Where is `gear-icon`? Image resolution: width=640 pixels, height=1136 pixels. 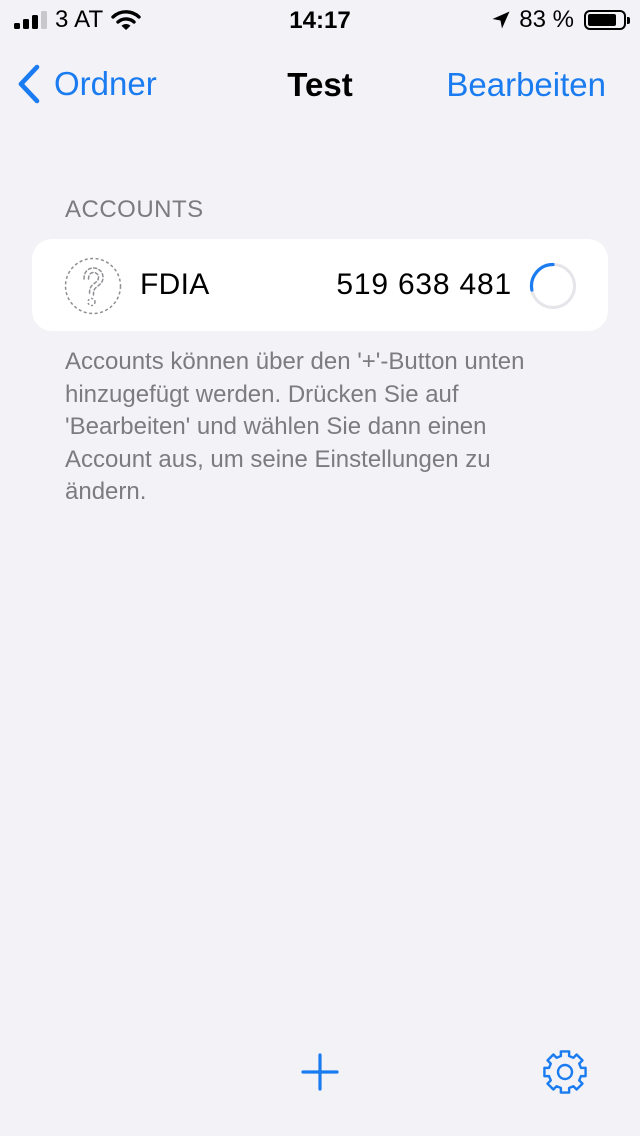
gear-icon is located at coordinates (565, 1072).